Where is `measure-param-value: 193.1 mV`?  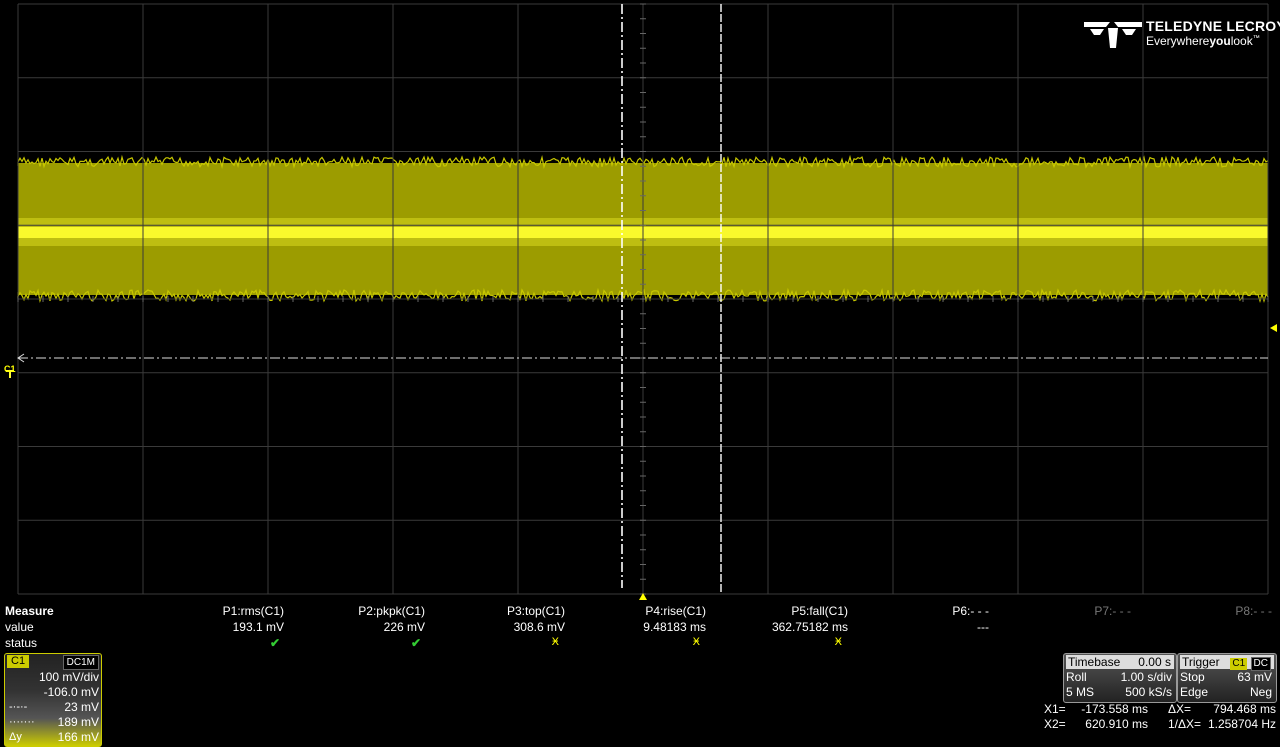 measure-param-value: 193.1 mV is located at coordinates (258, 627).